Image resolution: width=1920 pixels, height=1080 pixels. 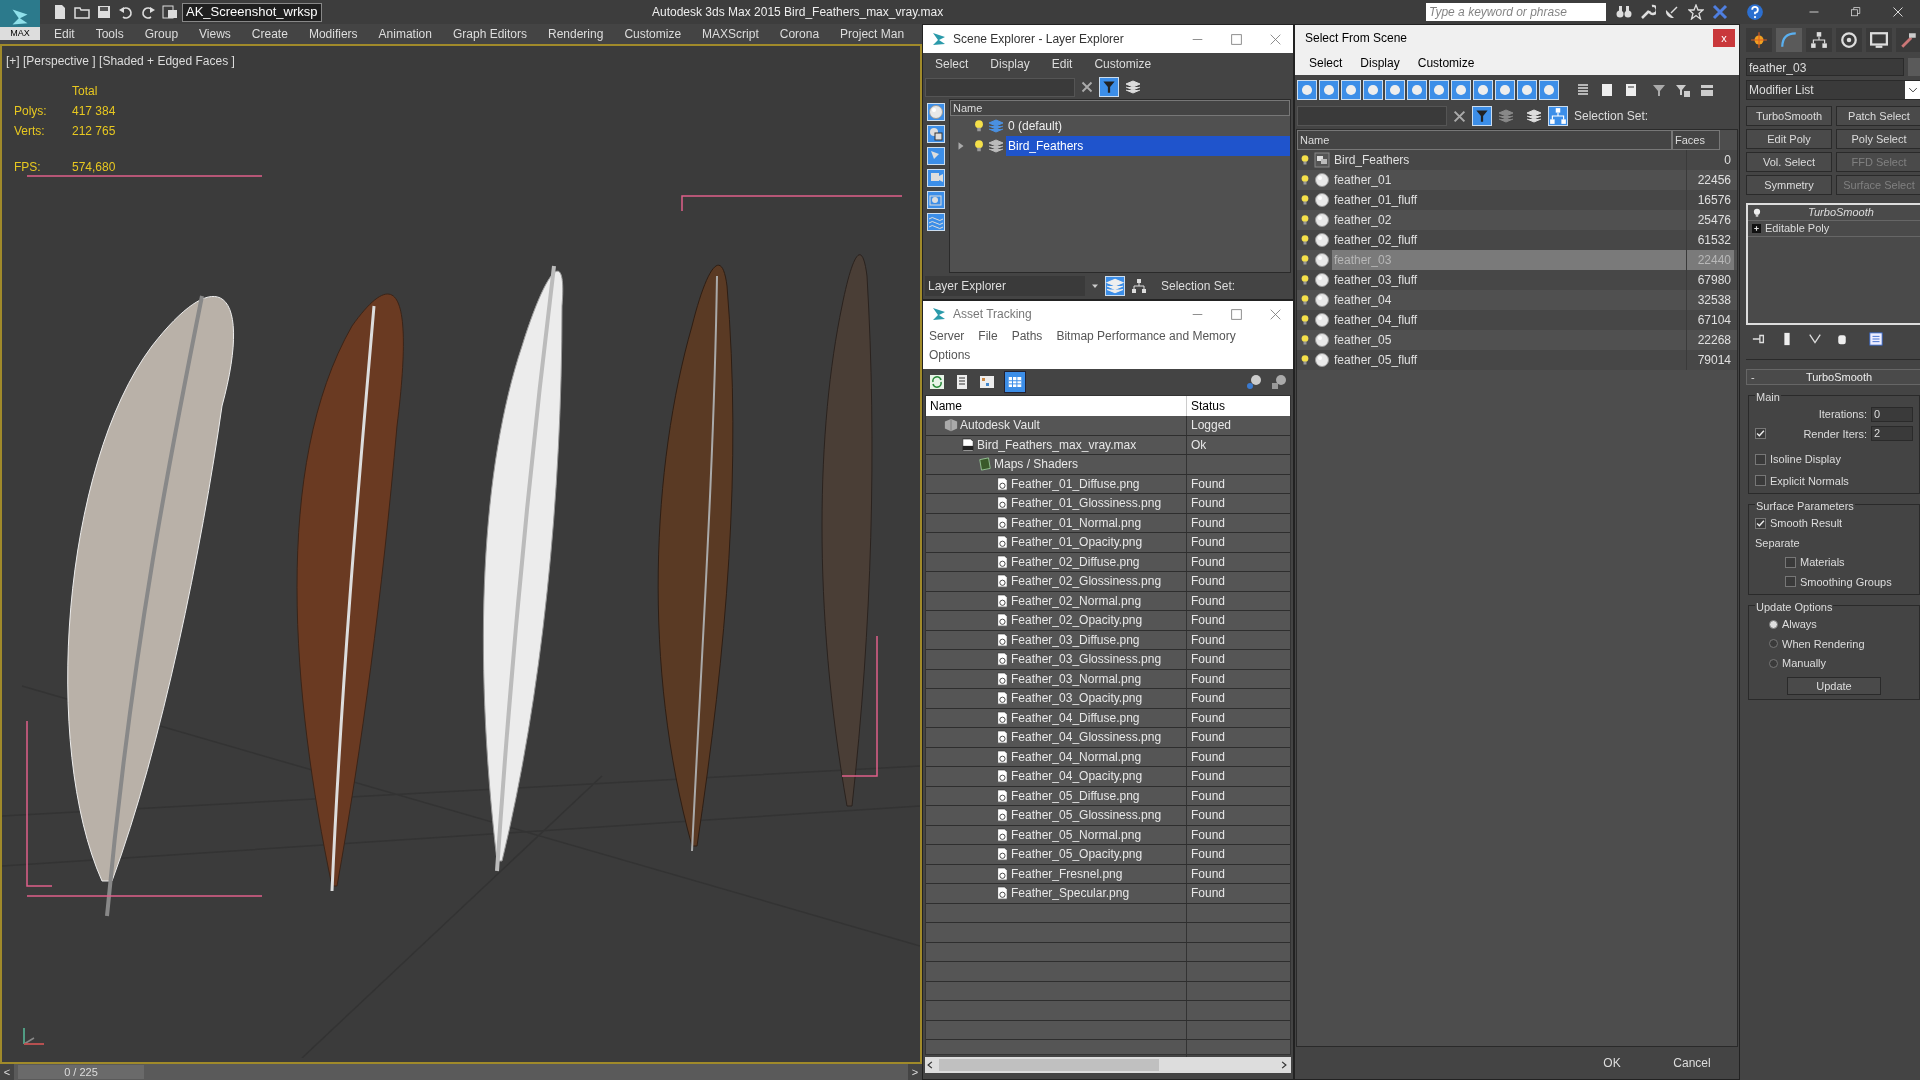 What do you see at coordinates (81, 1072) in the screenshot?
I see `time-slider-thumb: 0 / 225` at bounding box center [81, 1072].